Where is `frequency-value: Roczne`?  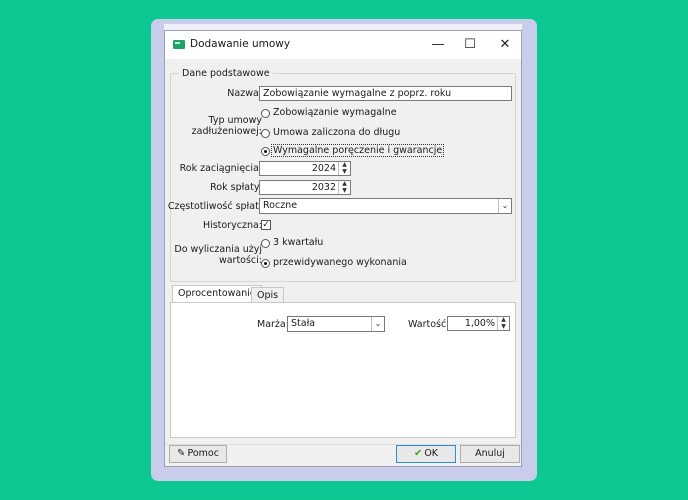
frequency-value: Roczne is located at coordinates (280, 205).